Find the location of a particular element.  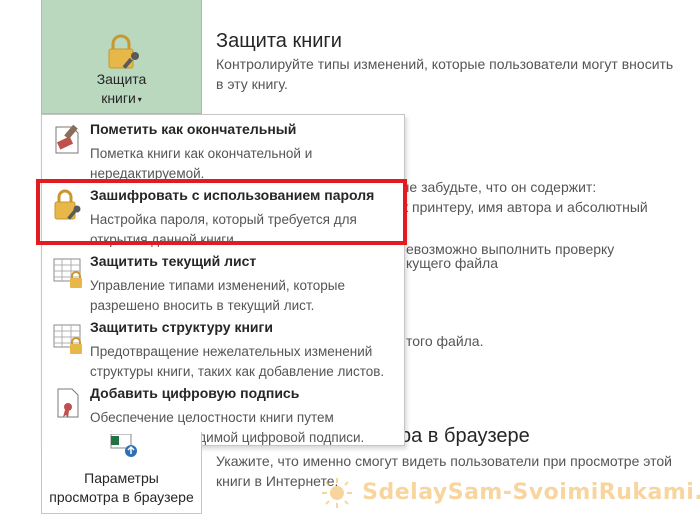

menu-item-title: Пометить как окончательный is located at coordinates (193, 129).